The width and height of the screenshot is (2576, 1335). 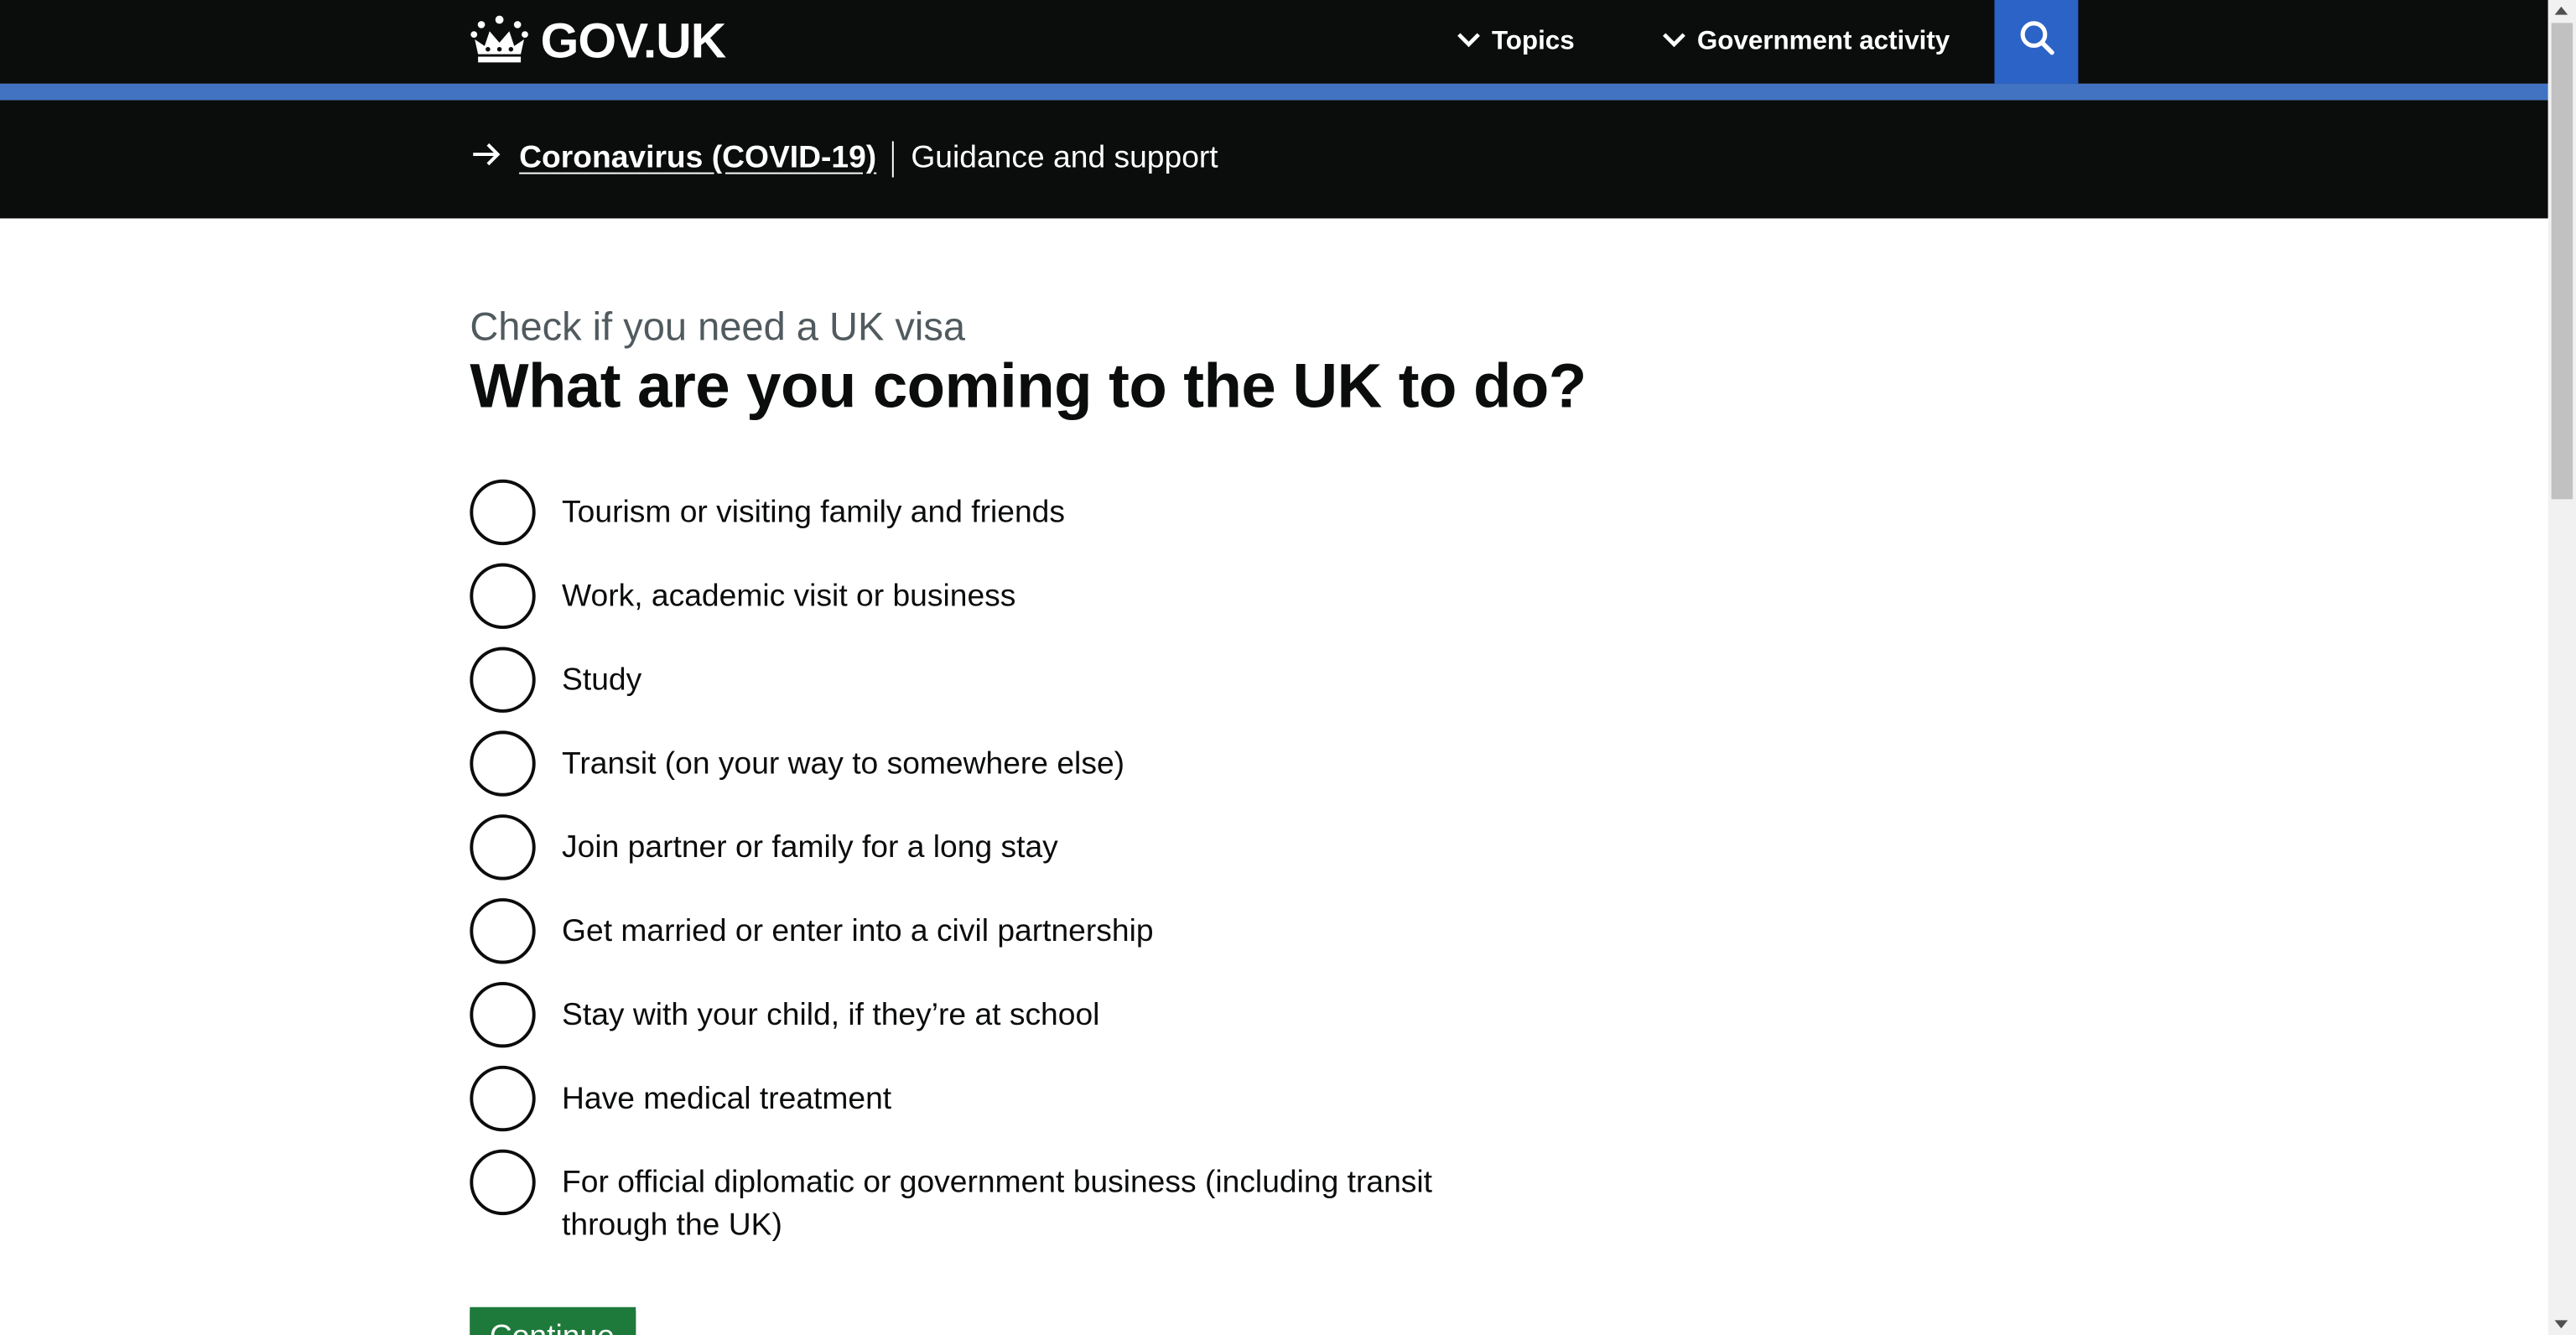 I want to click on radio-option-tourism: Tourism or visiting family and friends, so click(x=979, y=512).